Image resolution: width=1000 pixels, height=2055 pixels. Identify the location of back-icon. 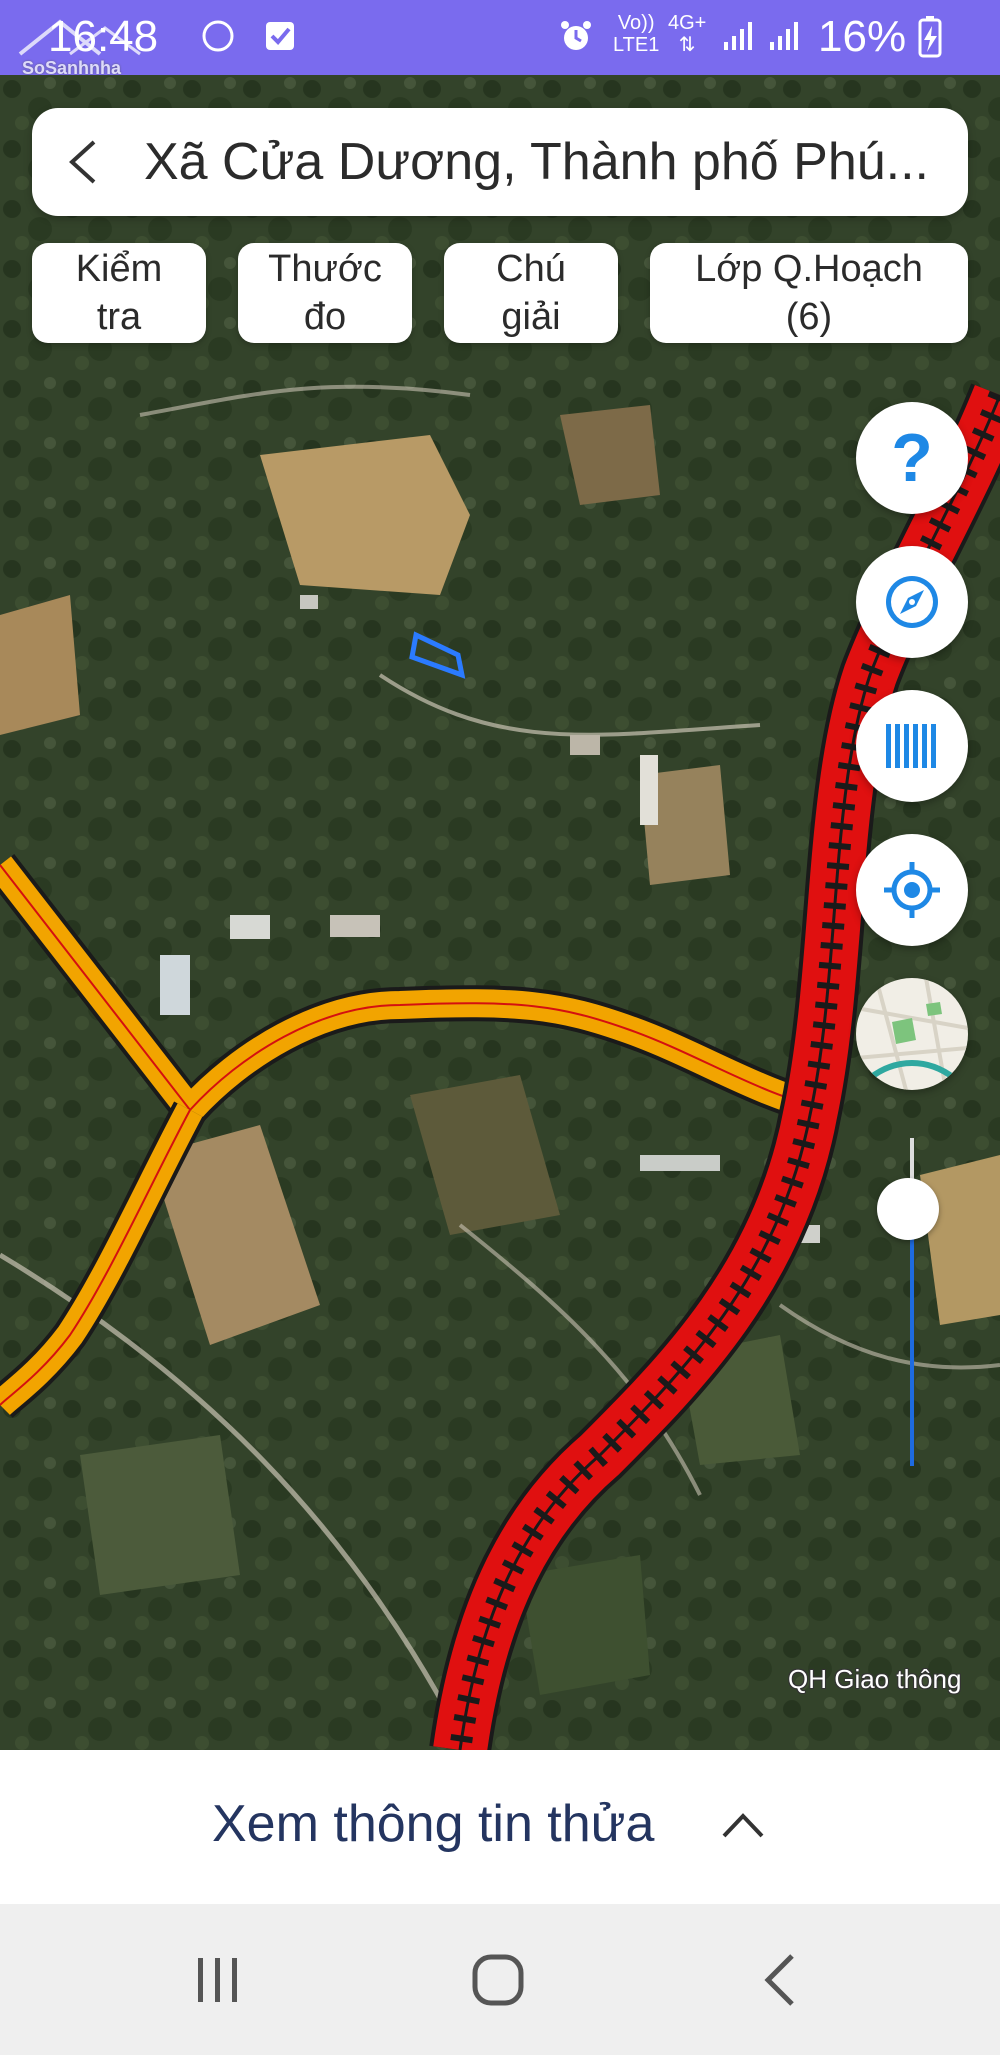
(782, 1980).